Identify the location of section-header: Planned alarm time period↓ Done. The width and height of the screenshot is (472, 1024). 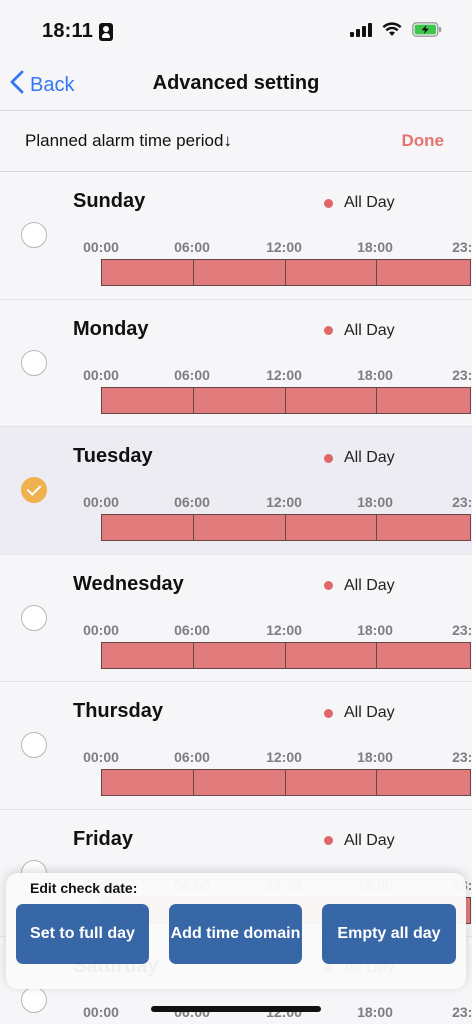
(236, 141).